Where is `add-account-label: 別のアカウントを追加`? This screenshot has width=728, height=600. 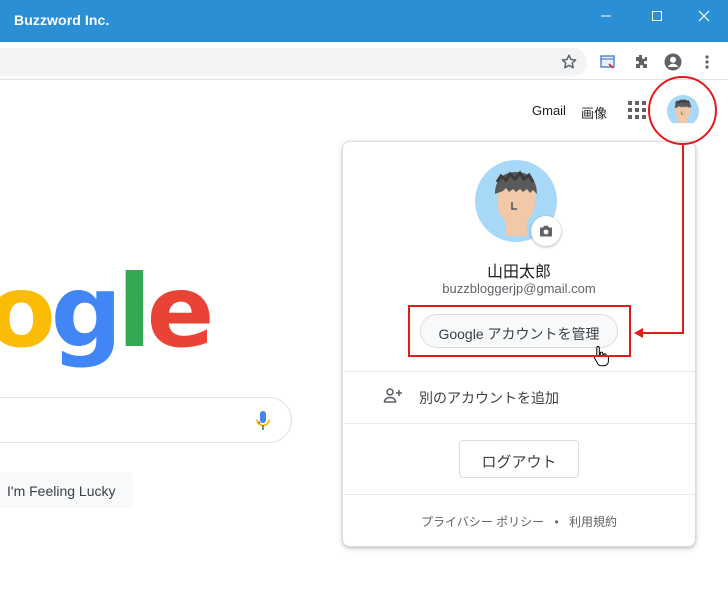
add-account-label: 別のアカウントを追加 is located at coordinates (489, 398).